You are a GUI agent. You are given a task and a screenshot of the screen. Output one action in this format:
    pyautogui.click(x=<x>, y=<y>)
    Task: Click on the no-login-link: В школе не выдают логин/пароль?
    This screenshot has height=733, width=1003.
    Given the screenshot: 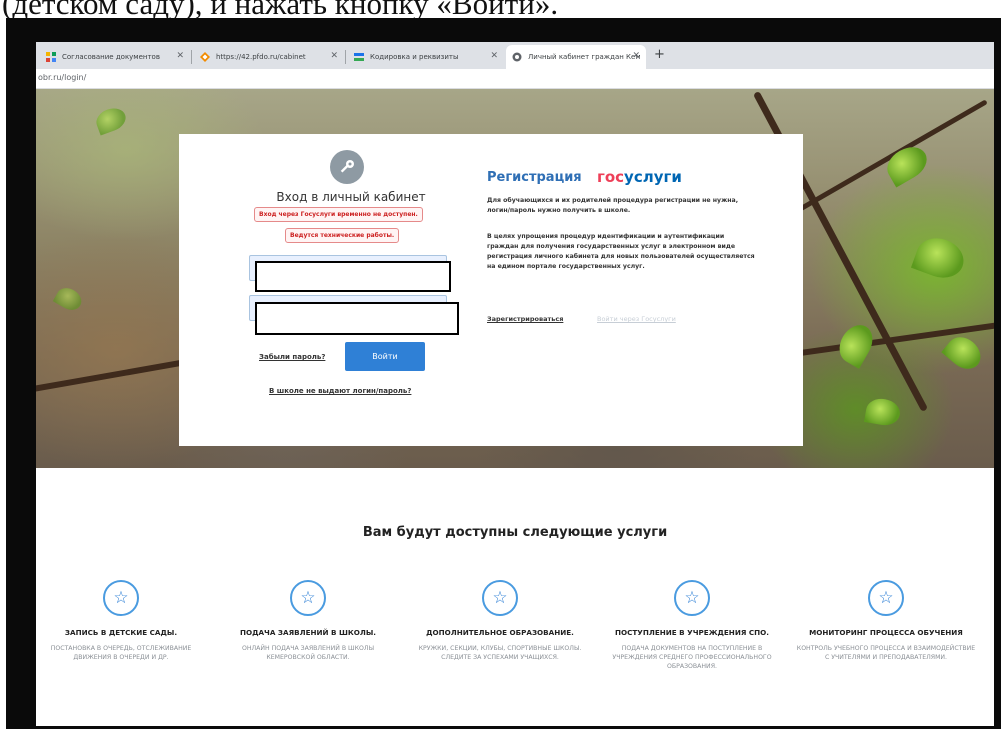 What is the action you would take?
    pyautogui.click(x=340, y=391)
    